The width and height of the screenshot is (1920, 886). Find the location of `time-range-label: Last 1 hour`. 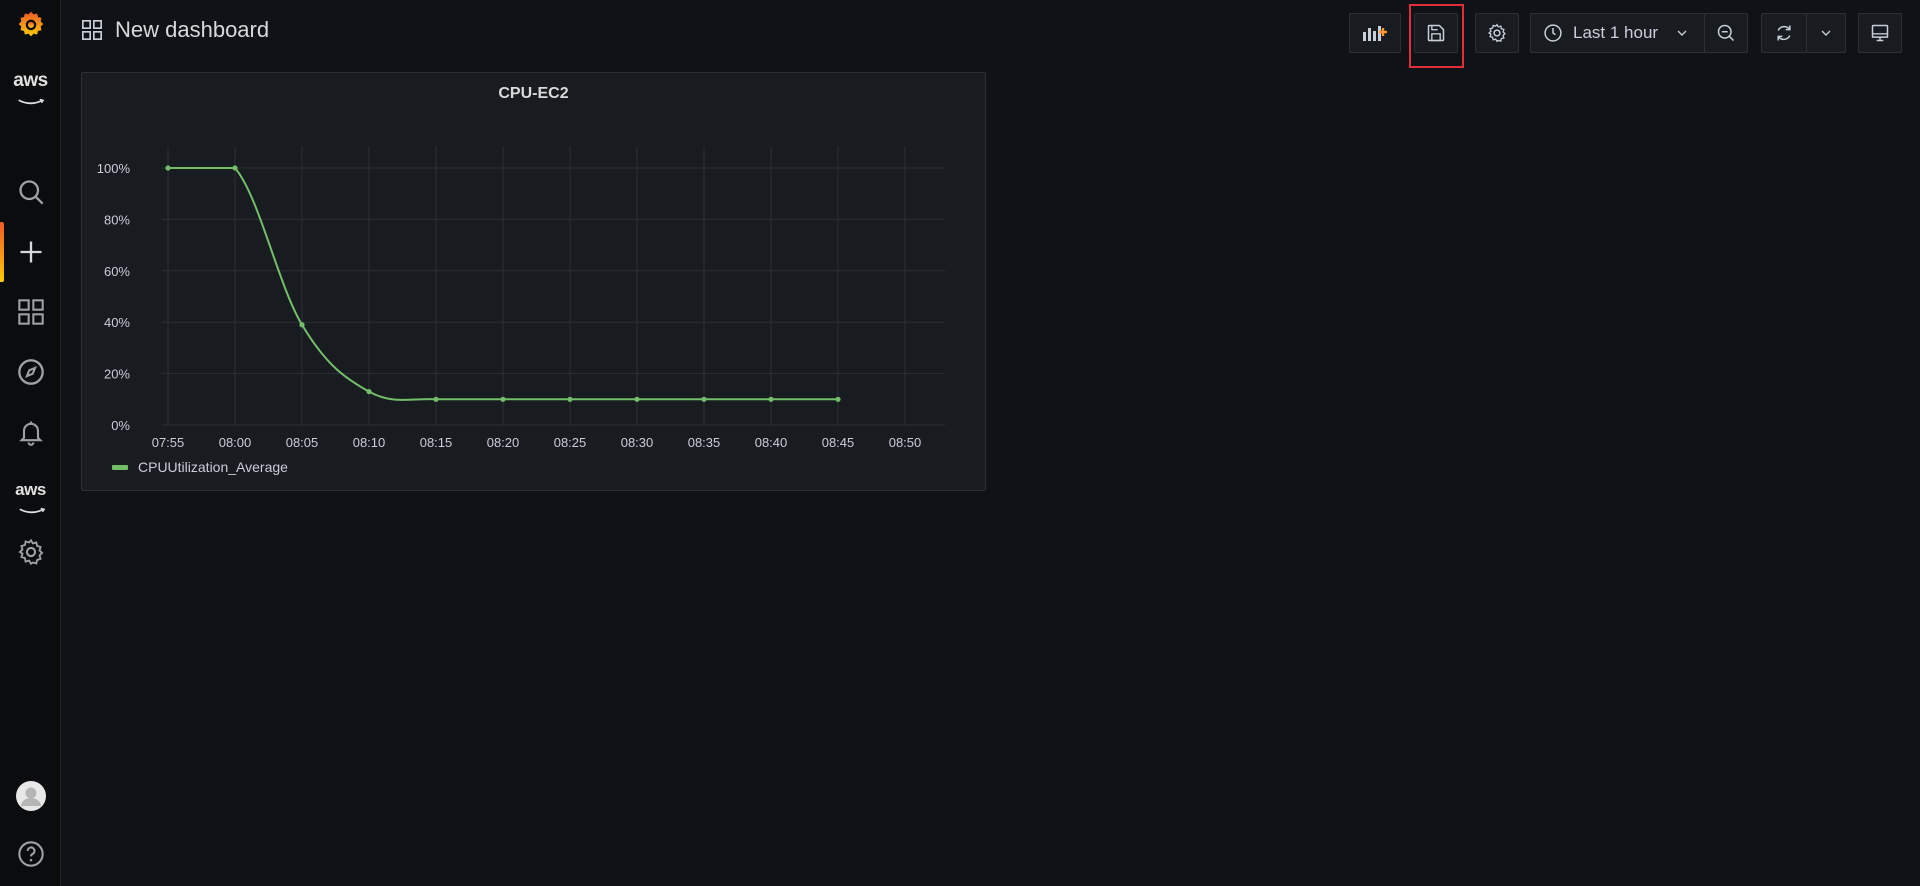

time-range-label: Last 1 hour is located at coordinates (1616, 32).